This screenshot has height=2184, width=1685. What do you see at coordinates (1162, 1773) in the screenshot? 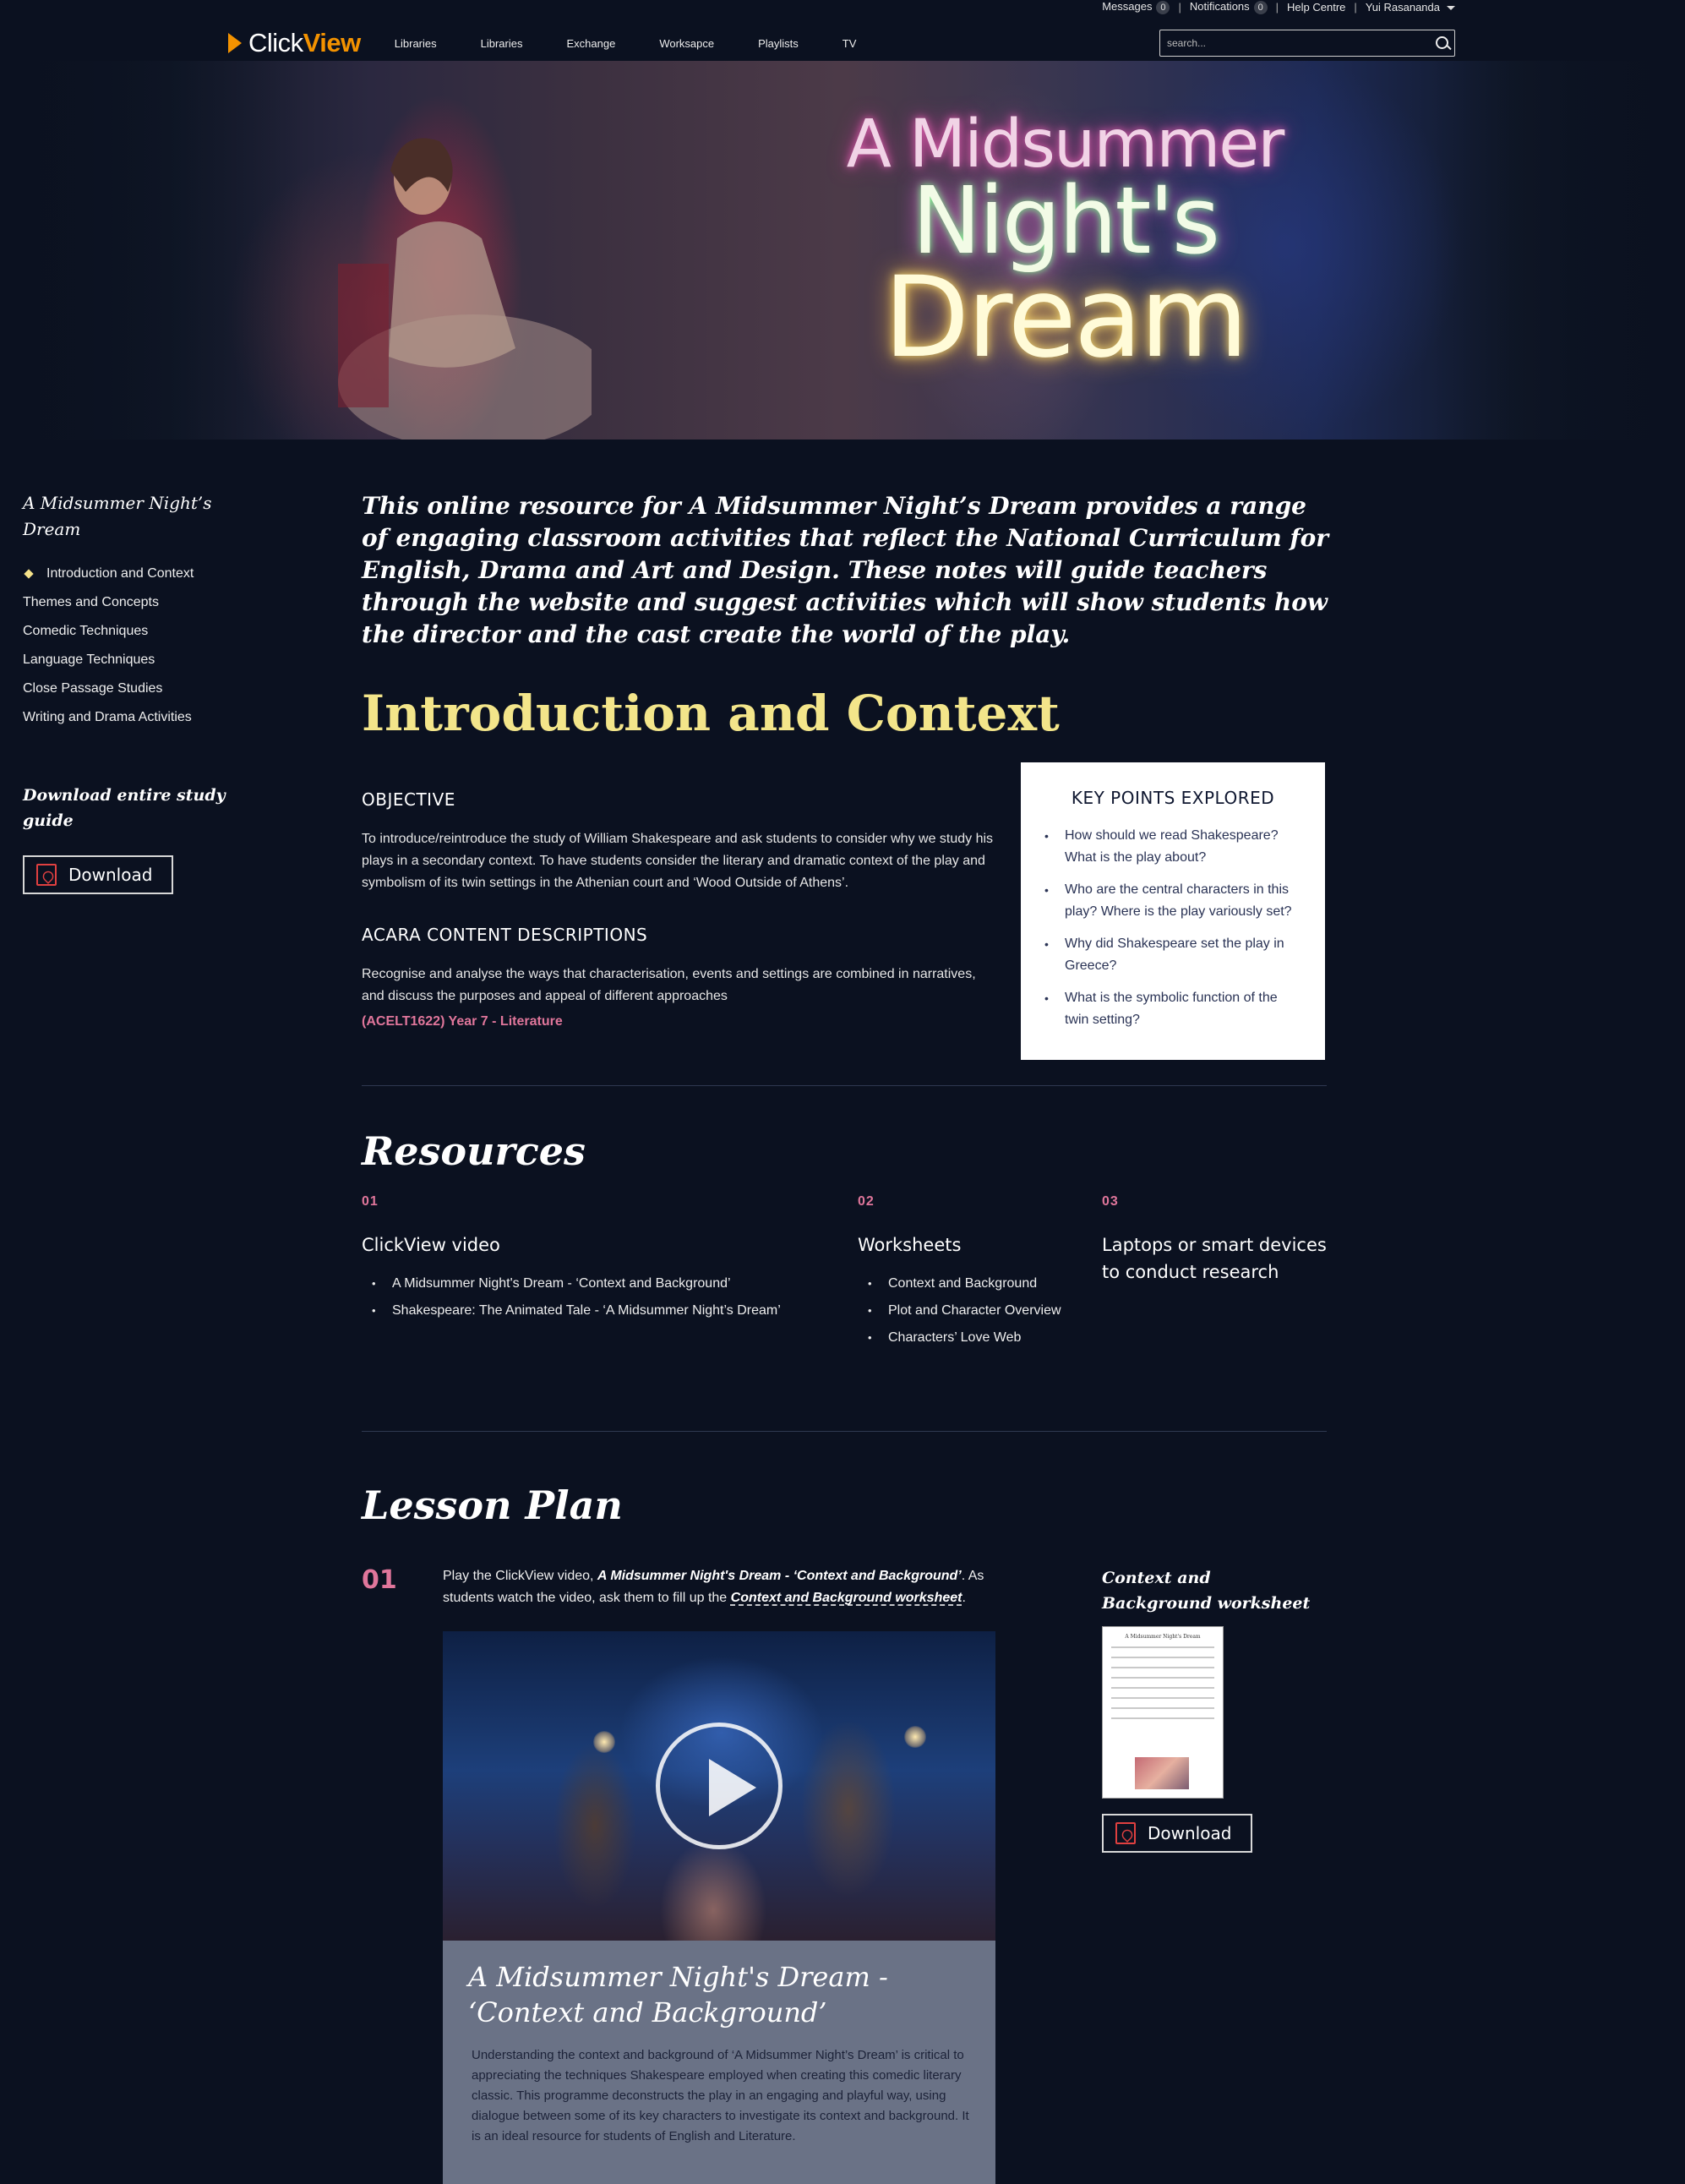
I see `worksheet-image` at bounding box center [1162, 1773].